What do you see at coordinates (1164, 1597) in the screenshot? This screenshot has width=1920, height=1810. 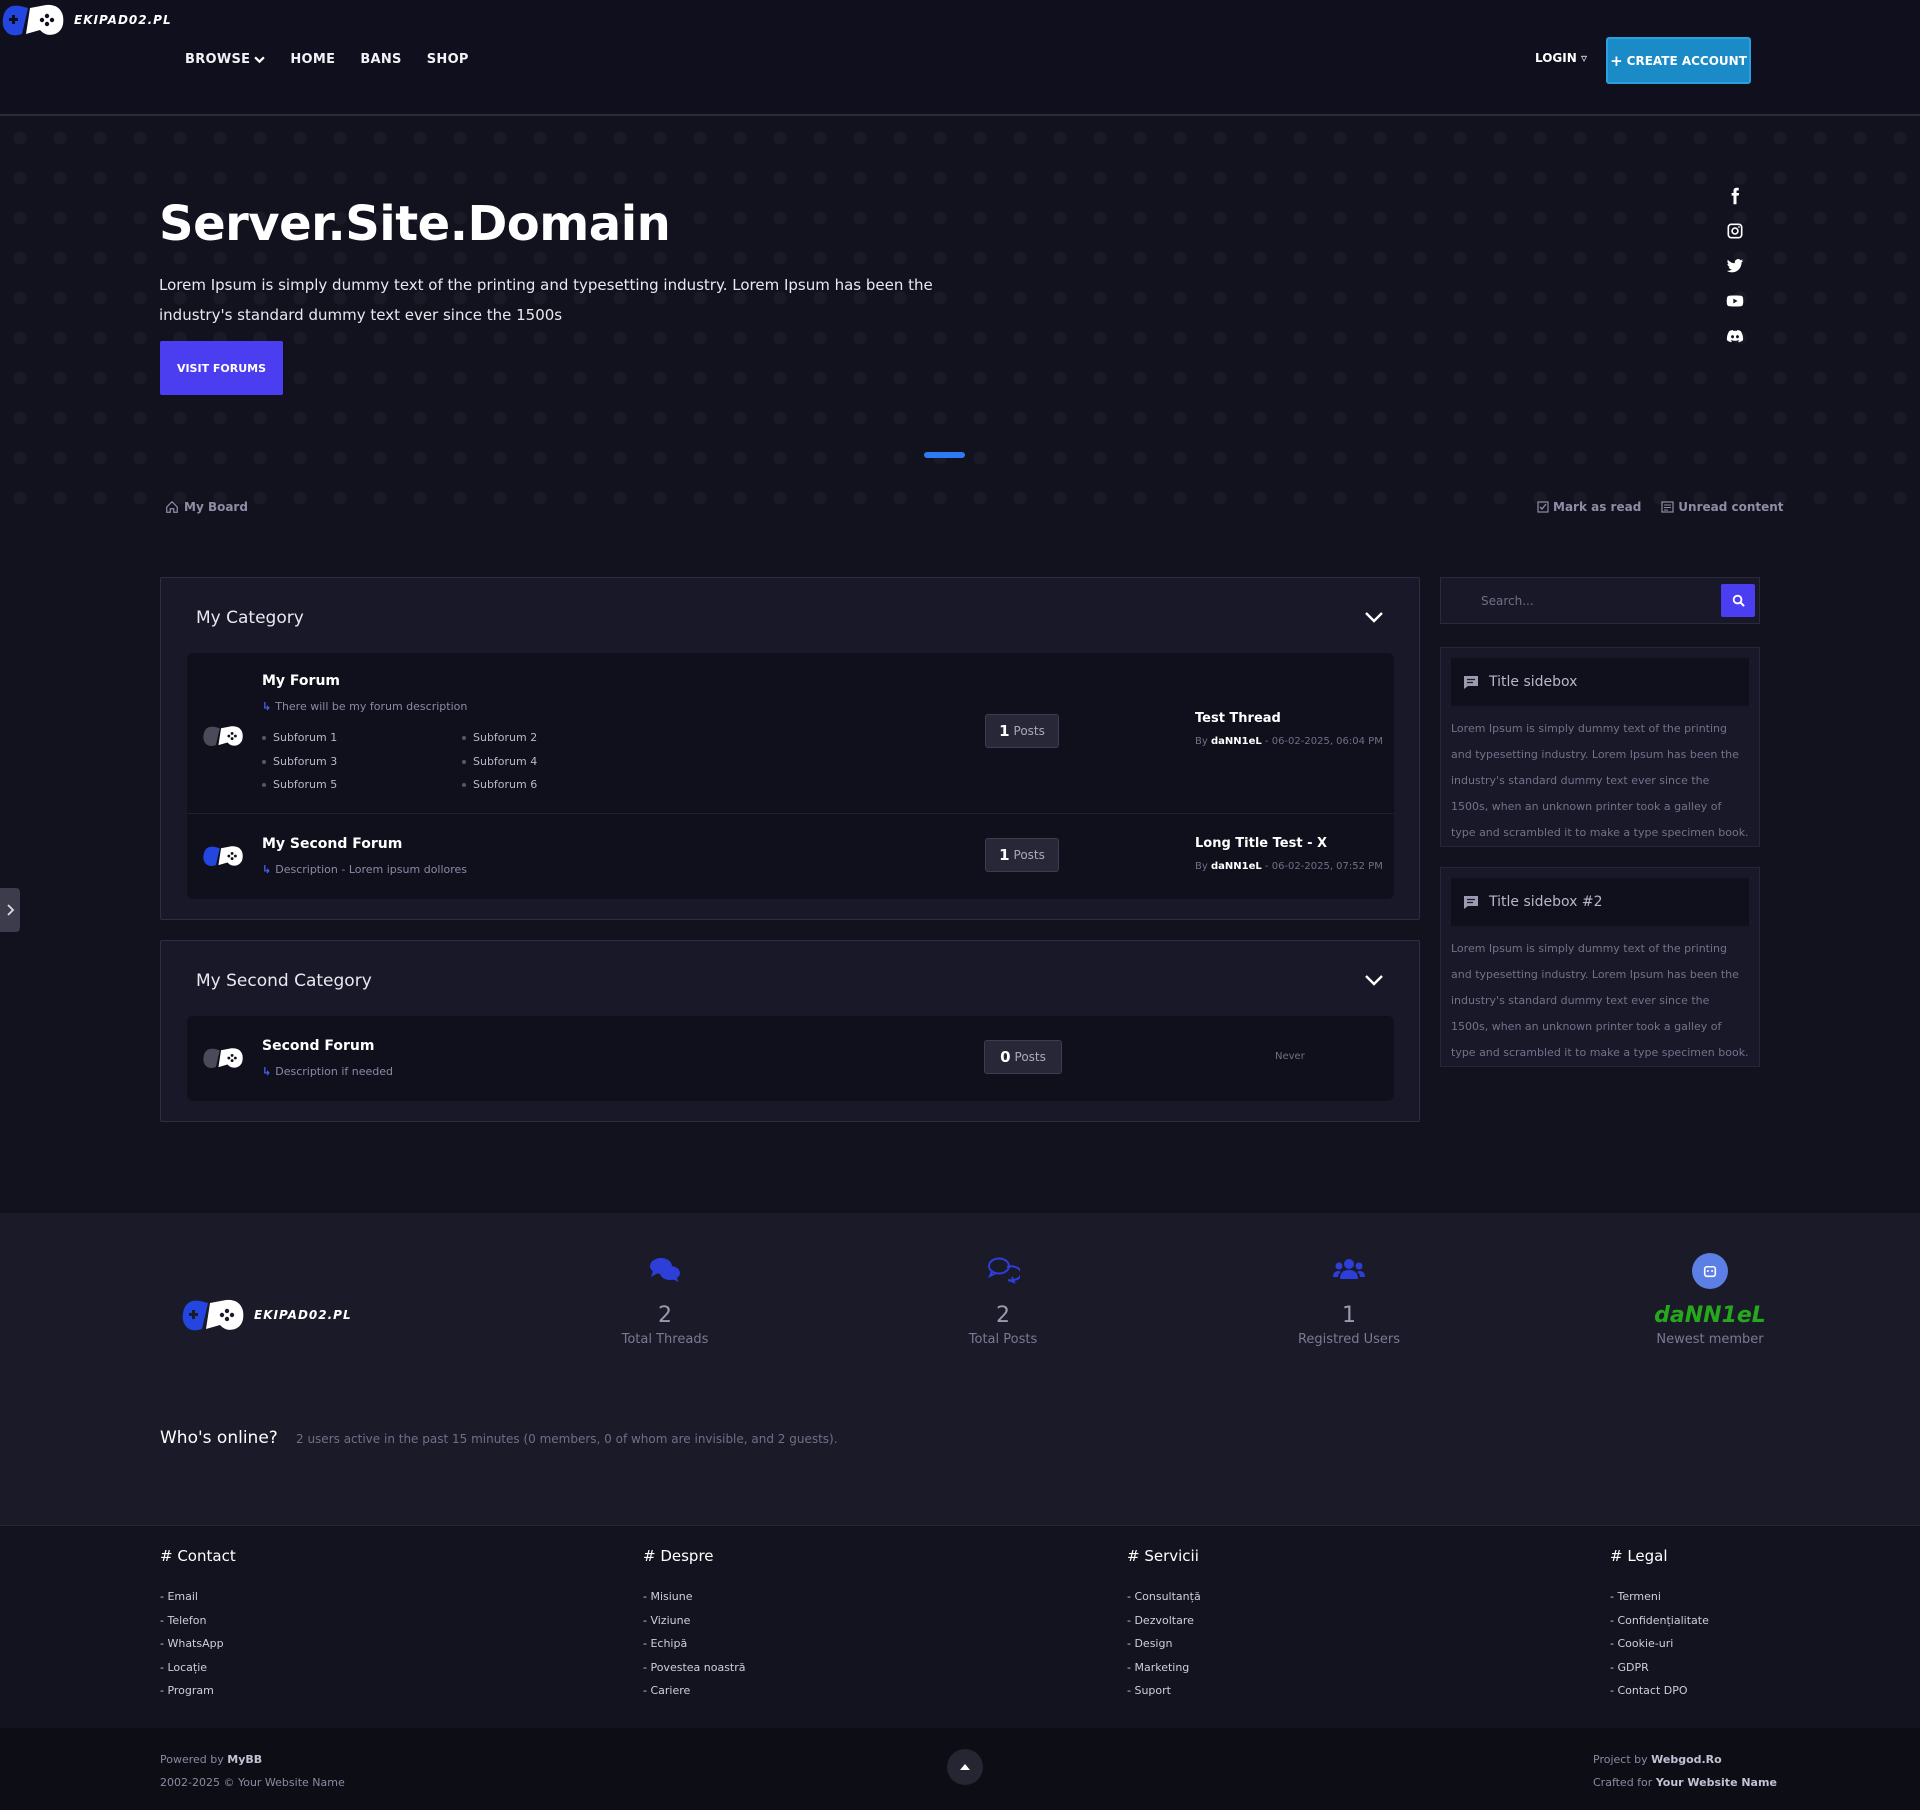 I see `footer-link: - Consultanță` at bounding box center [1164, 1597].